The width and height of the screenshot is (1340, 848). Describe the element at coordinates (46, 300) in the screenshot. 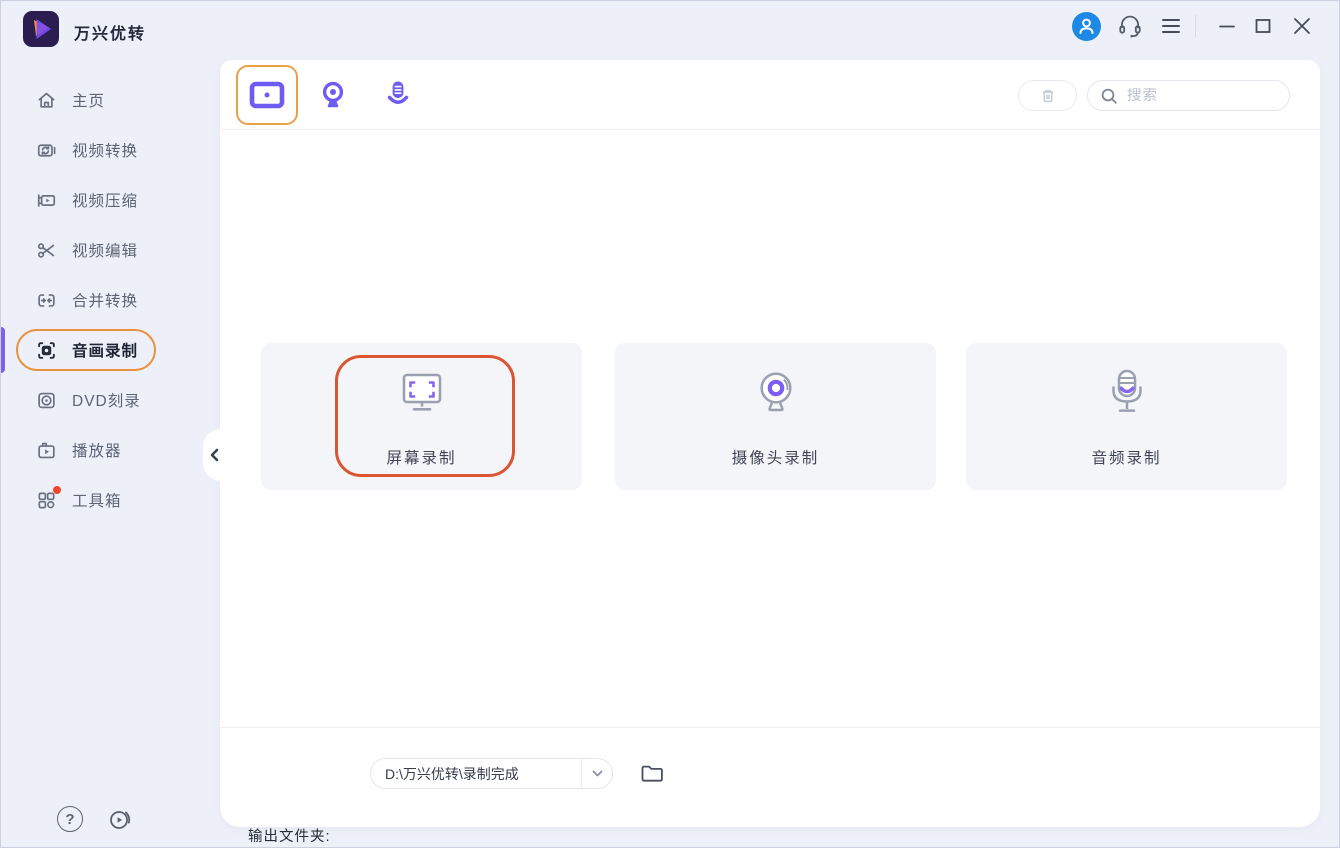

I see `merge-icon` at that location.